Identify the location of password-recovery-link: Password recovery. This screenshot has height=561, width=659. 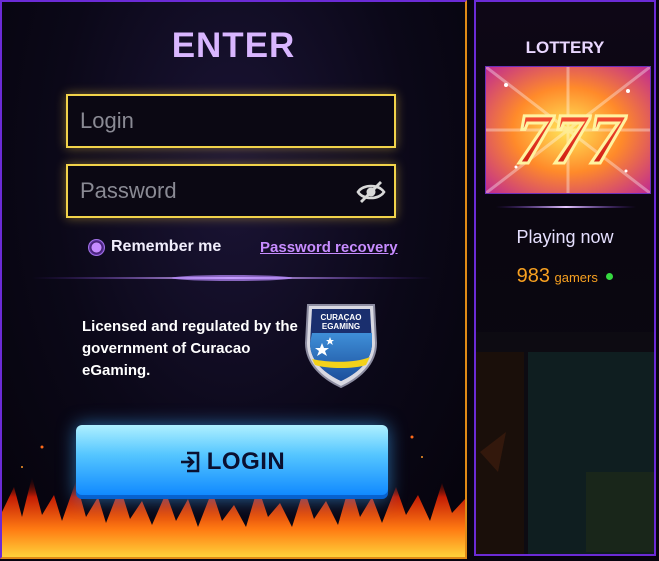
(329, 247).